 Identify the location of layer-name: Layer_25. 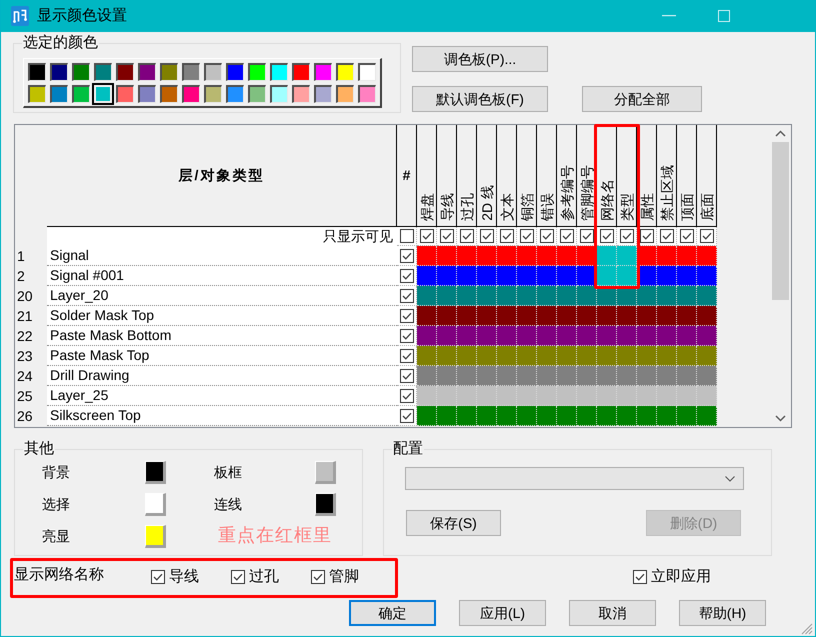
(222, 396).